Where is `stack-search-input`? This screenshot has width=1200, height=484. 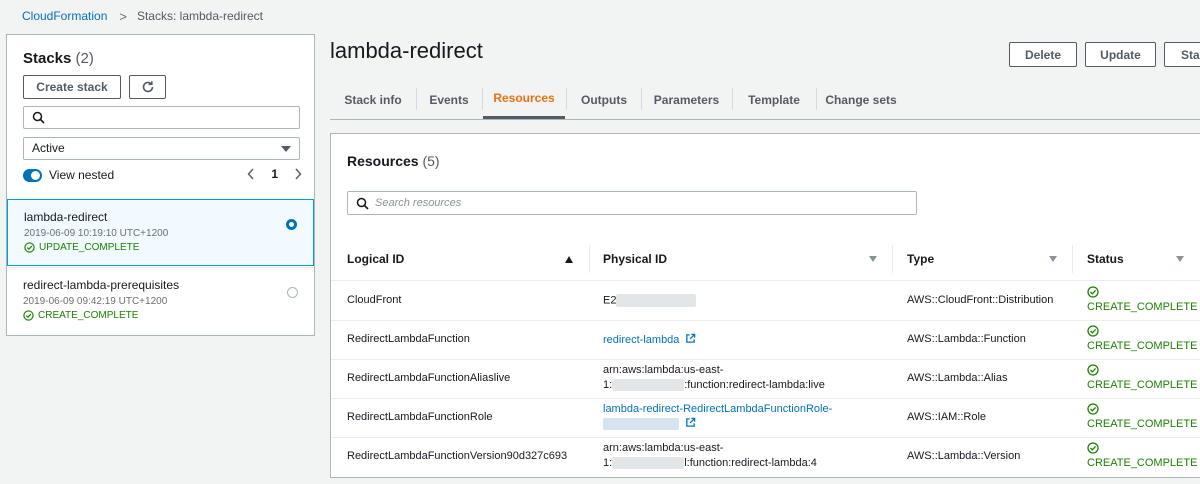
stack-search-input is located at coordinates (161, 117).